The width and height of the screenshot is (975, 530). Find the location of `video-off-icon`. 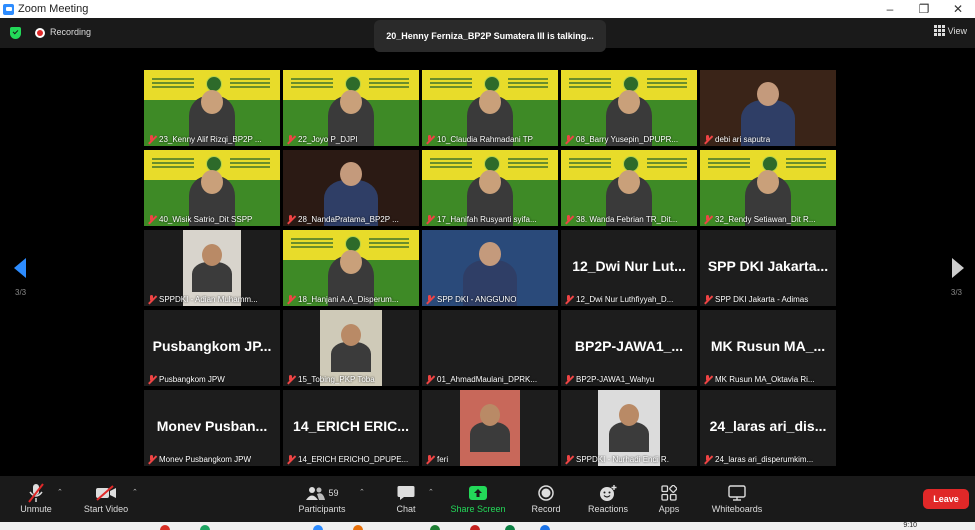

video-off-icon is located at coordinates (106, 493).